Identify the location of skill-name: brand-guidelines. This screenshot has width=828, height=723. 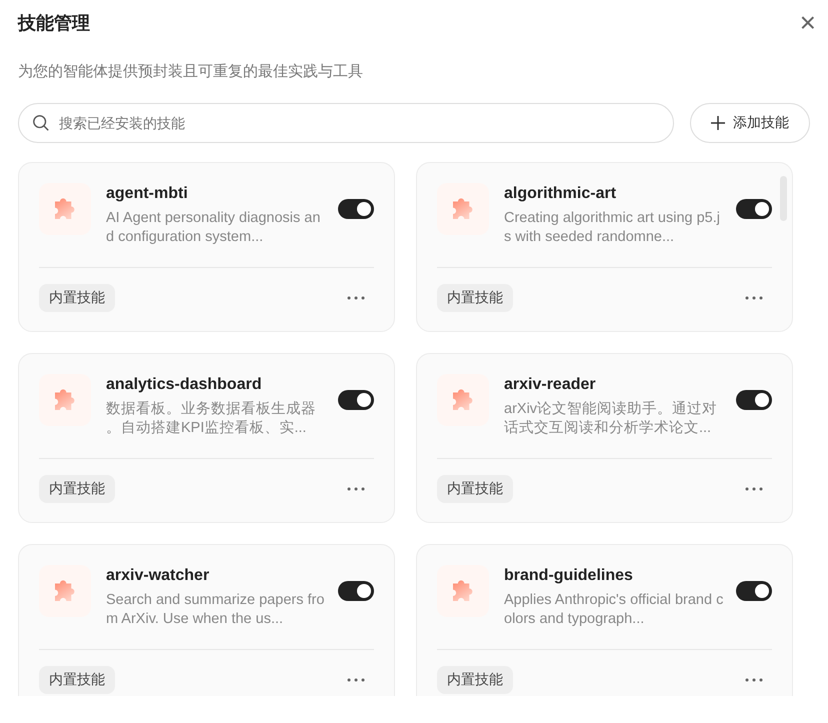
(569, 576).